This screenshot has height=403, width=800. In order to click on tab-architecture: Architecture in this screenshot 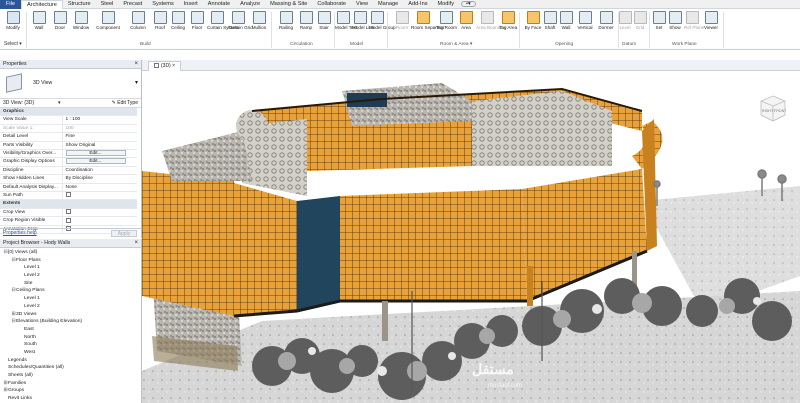, I will do `click(42, 4)`.